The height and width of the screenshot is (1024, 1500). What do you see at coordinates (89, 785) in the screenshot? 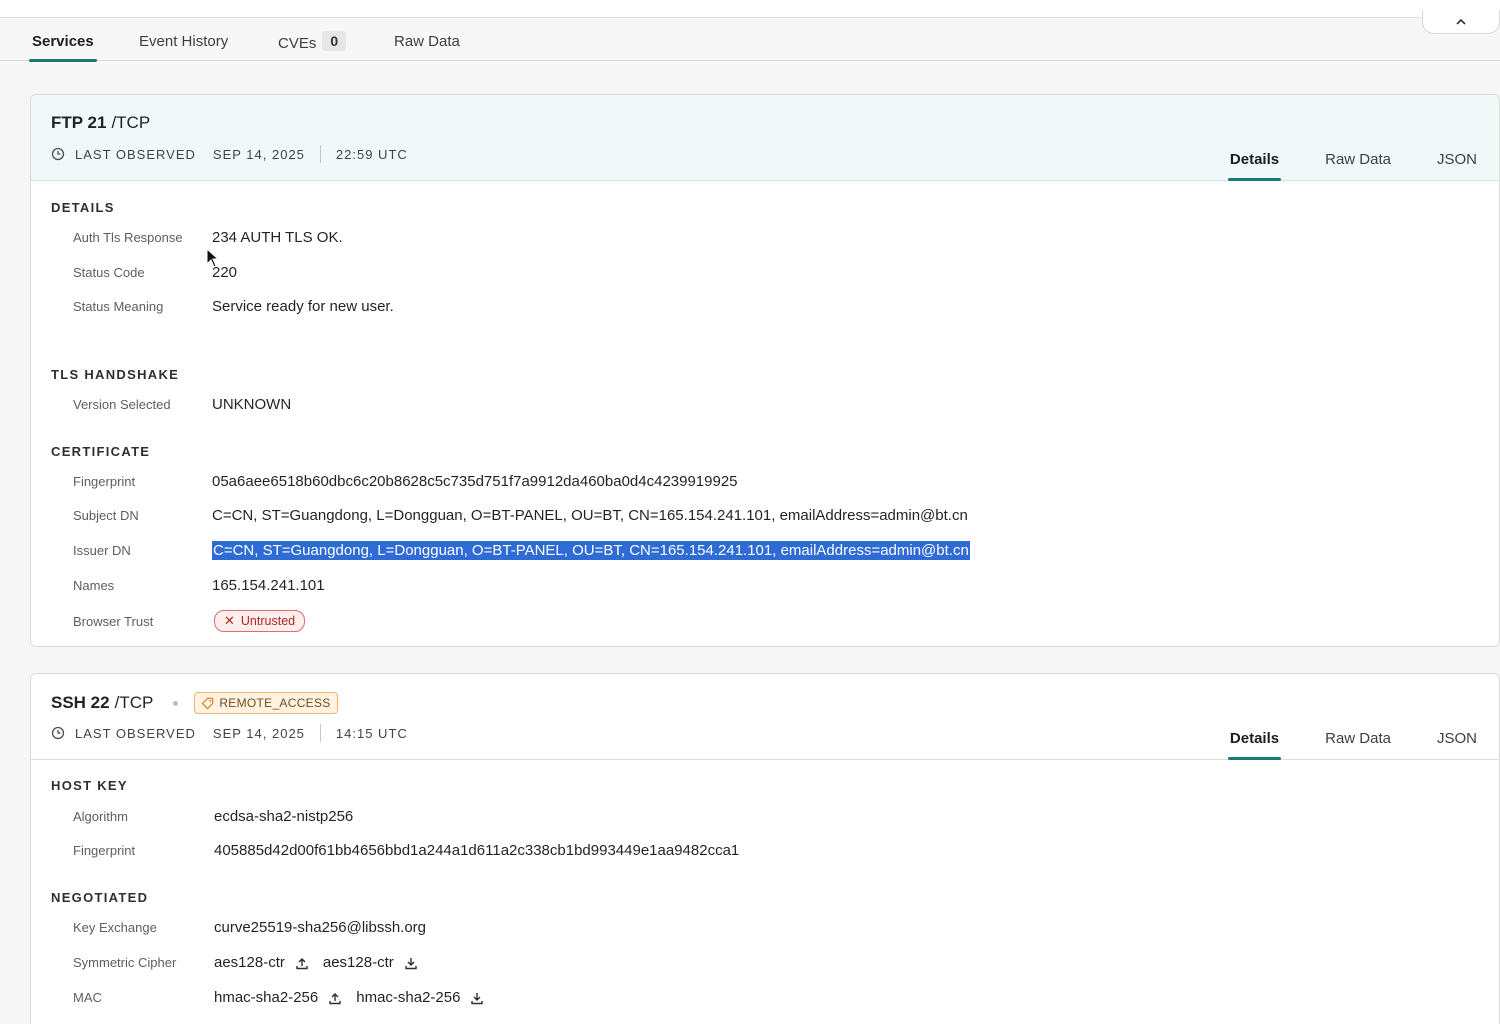
I see `section-title-host-key: HOST KEY` at bounding box center [89, 785].